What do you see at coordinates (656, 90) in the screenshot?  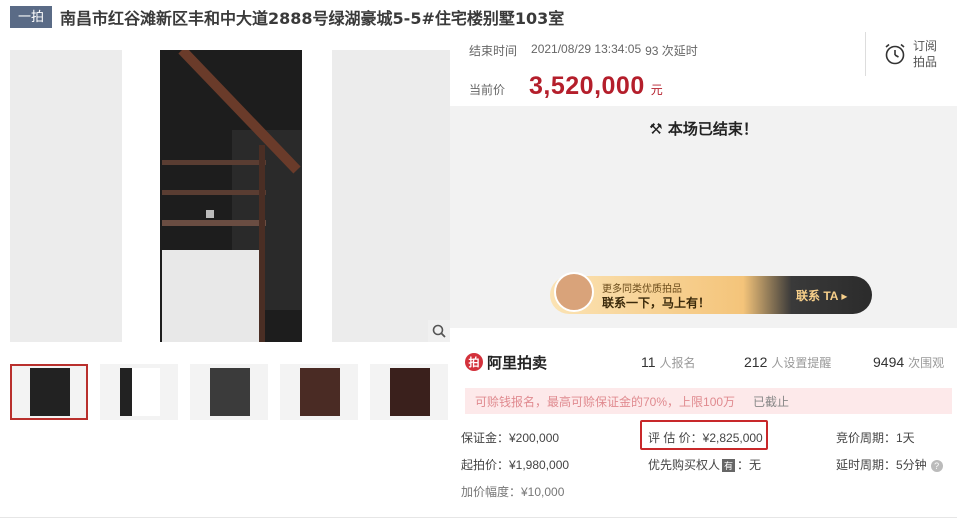 I see `currency-unit: 元` at bounding box center [656, 90].